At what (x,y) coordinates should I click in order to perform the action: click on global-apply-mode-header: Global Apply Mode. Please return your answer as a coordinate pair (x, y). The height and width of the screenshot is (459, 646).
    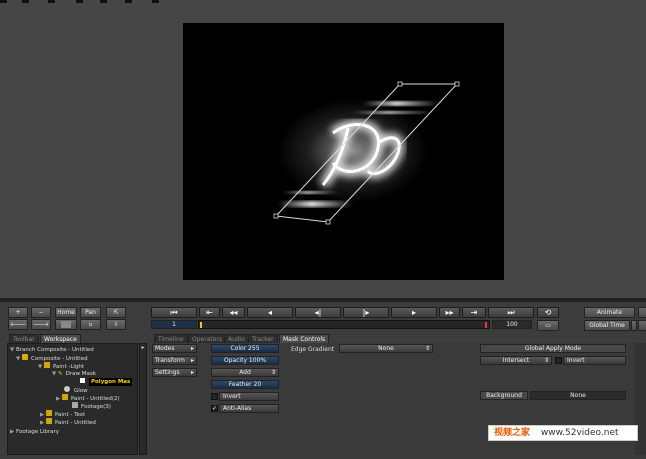
    Looking at the image, I should click on (553, 348).